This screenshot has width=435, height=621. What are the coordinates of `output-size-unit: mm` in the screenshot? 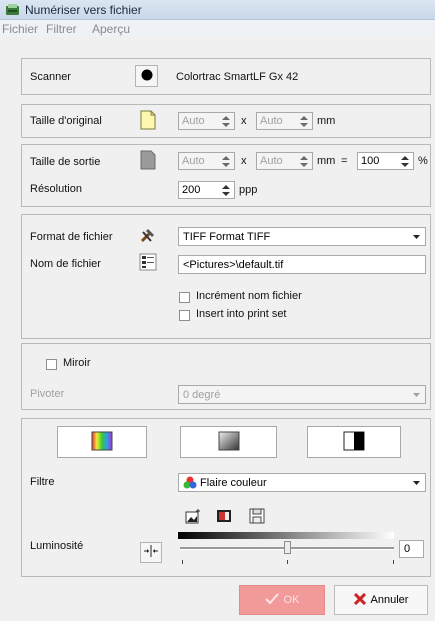 It's located at (326, 161).